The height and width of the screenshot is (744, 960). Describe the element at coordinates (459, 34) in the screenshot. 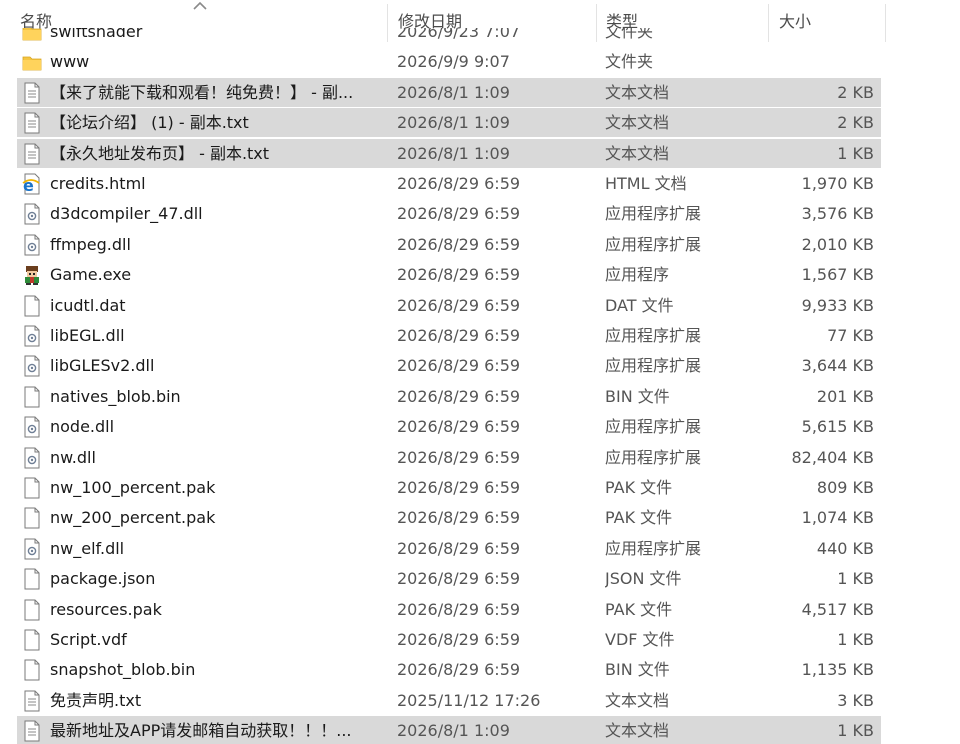

I see `file-date: 2026/9/23 7:07` at that location.